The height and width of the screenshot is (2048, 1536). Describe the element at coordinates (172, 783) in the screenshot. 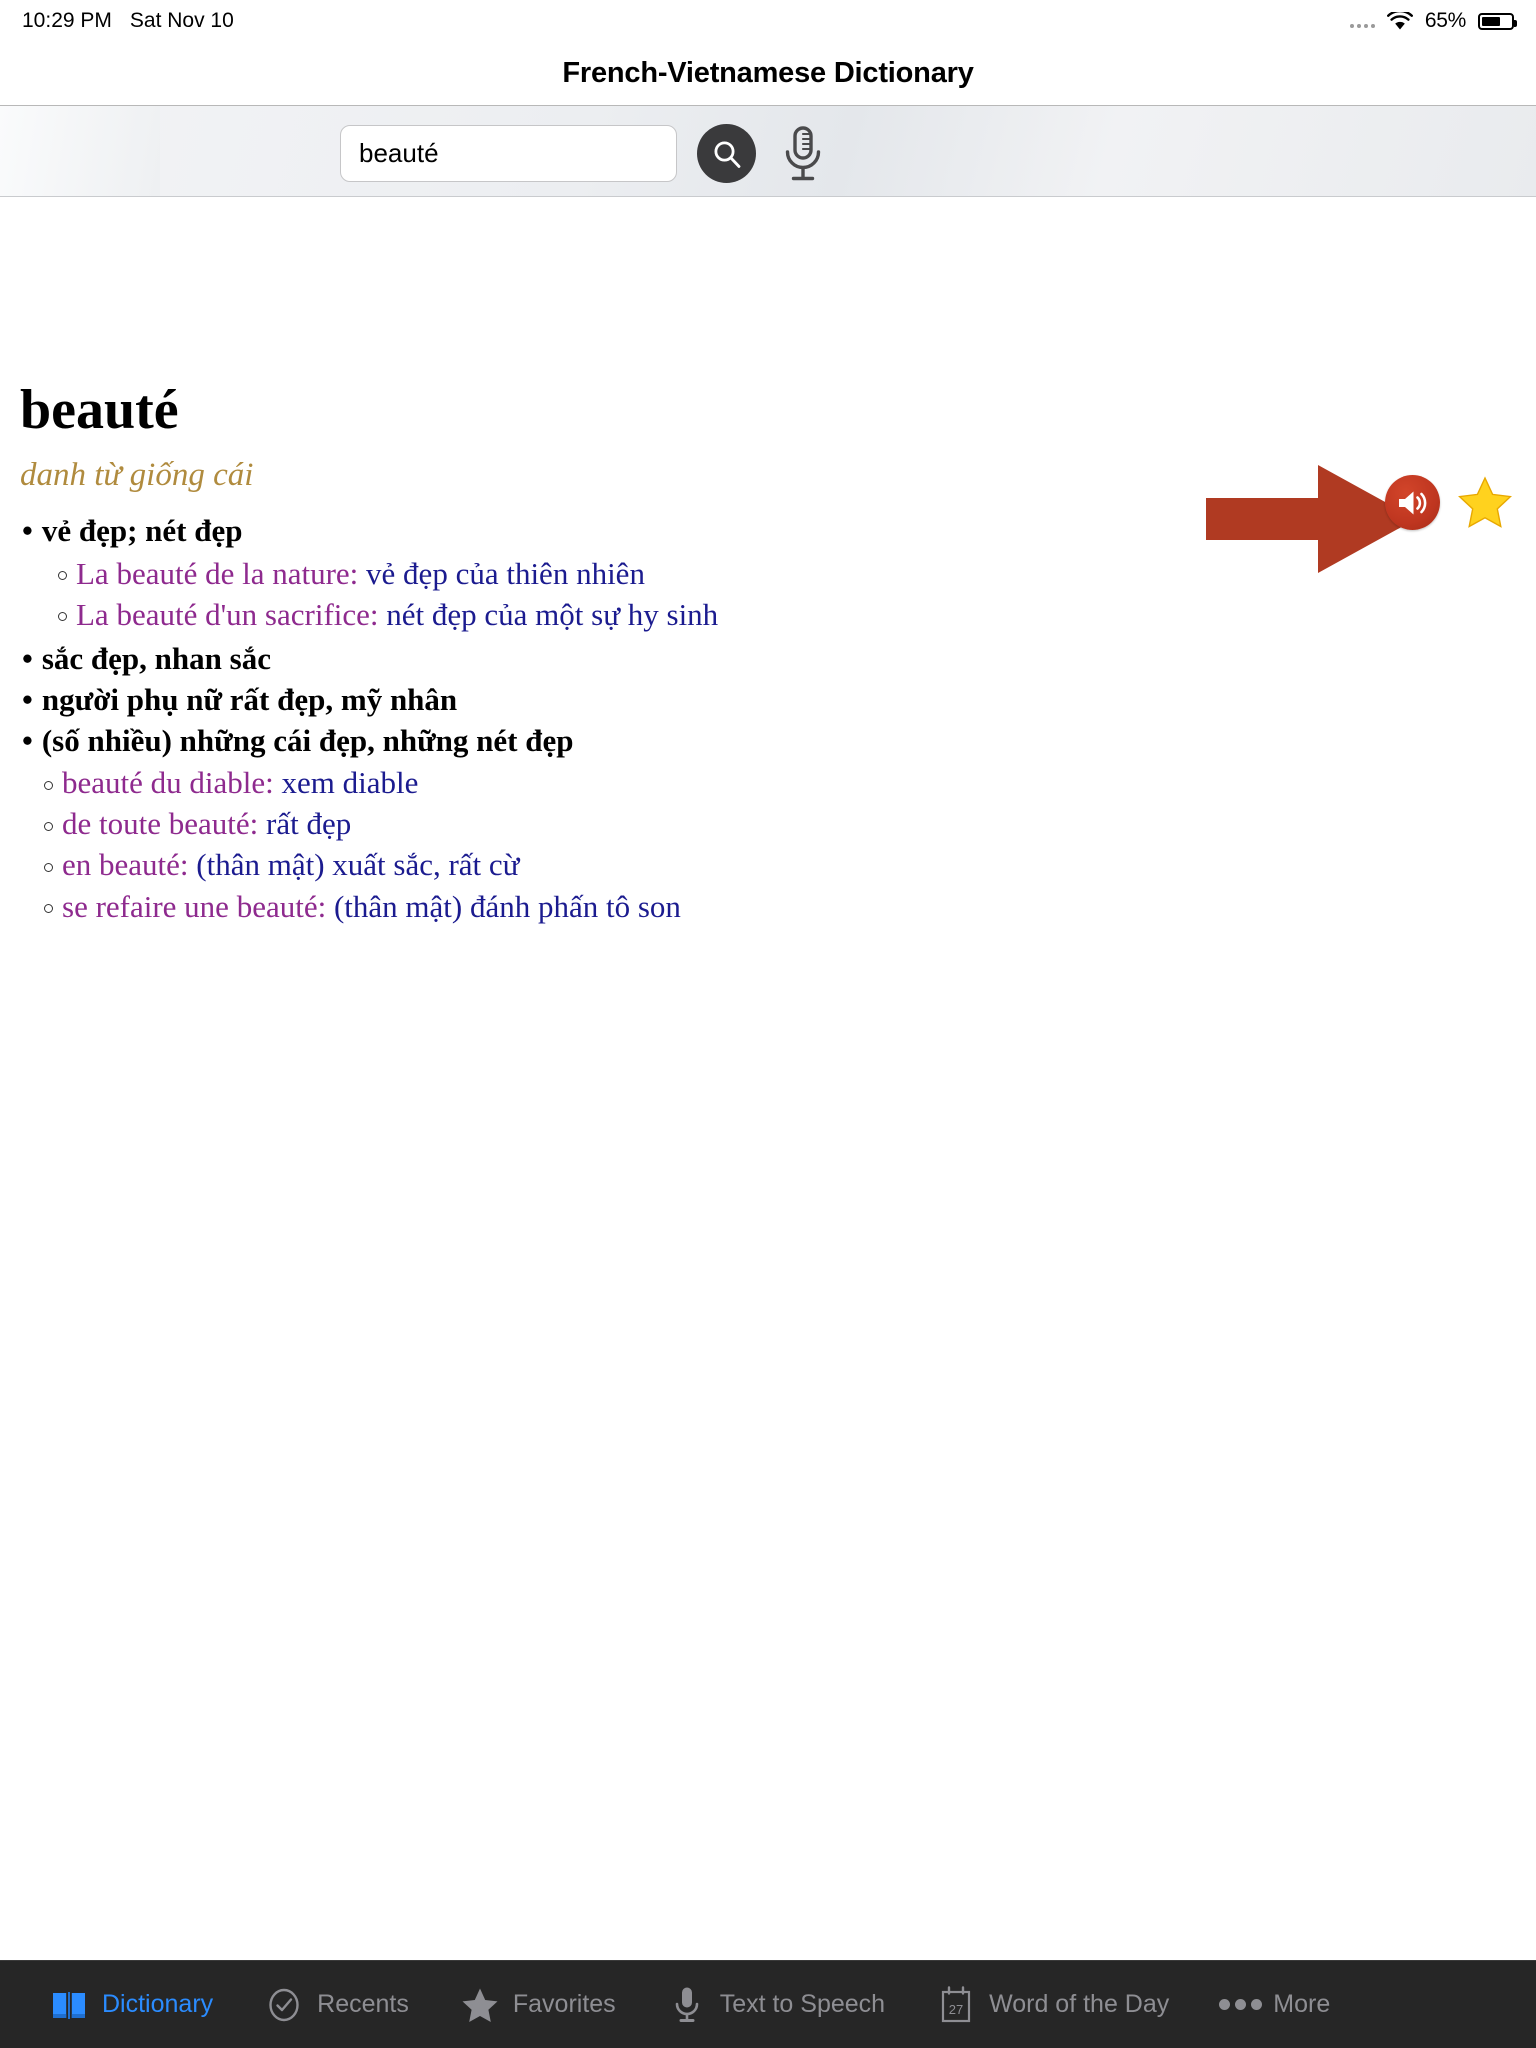

I see `example-french: beauté du diable:` at that location.